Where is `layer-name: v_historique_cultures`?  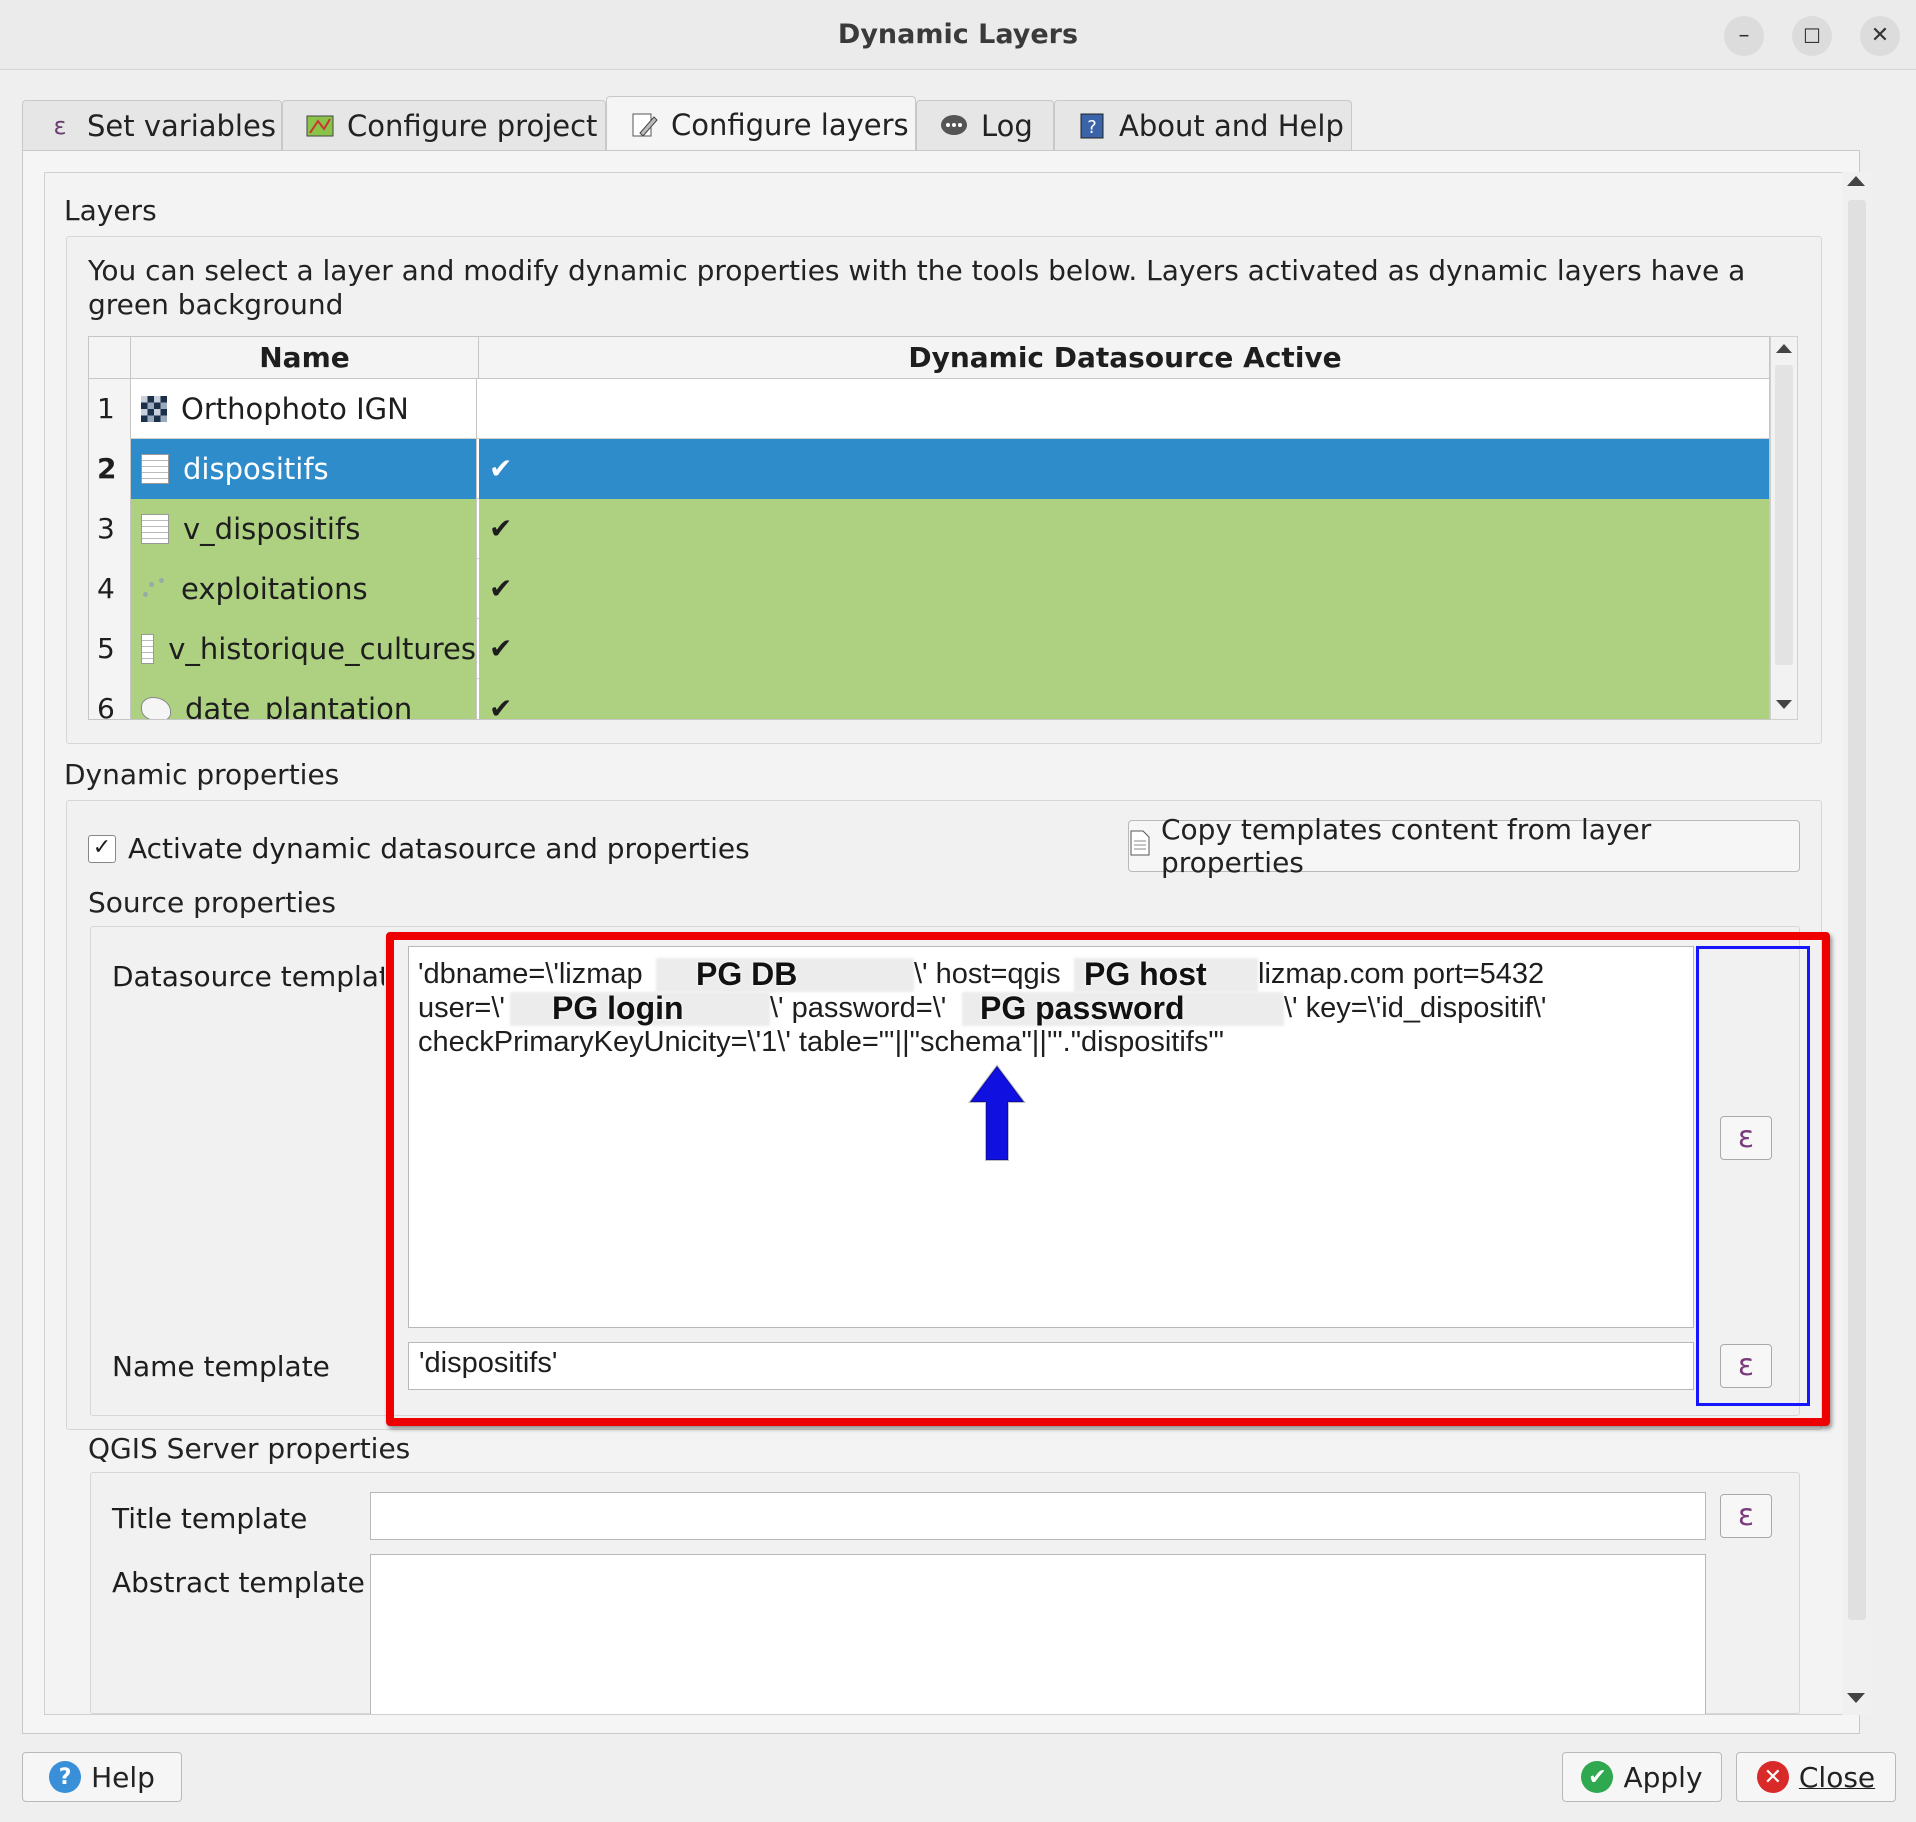 layer-name: v_historique_cultures is located at coordinates (322, 649).